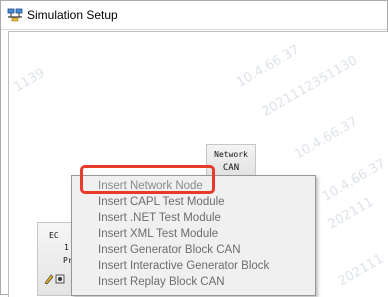  I want to click on highlight-box, so click(147, 179).